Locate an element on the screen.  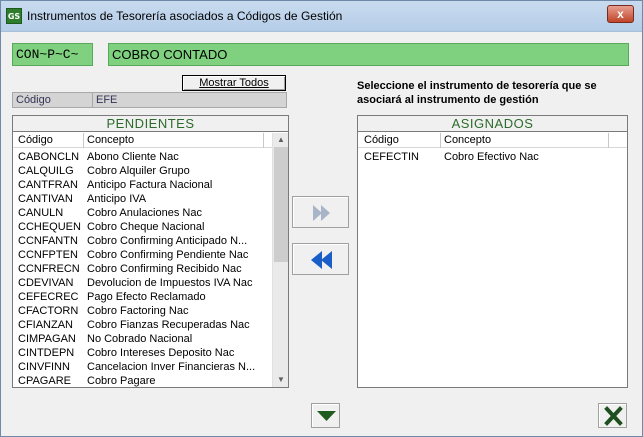
item-code: CFACTORN is located at coordinates (48, 311).